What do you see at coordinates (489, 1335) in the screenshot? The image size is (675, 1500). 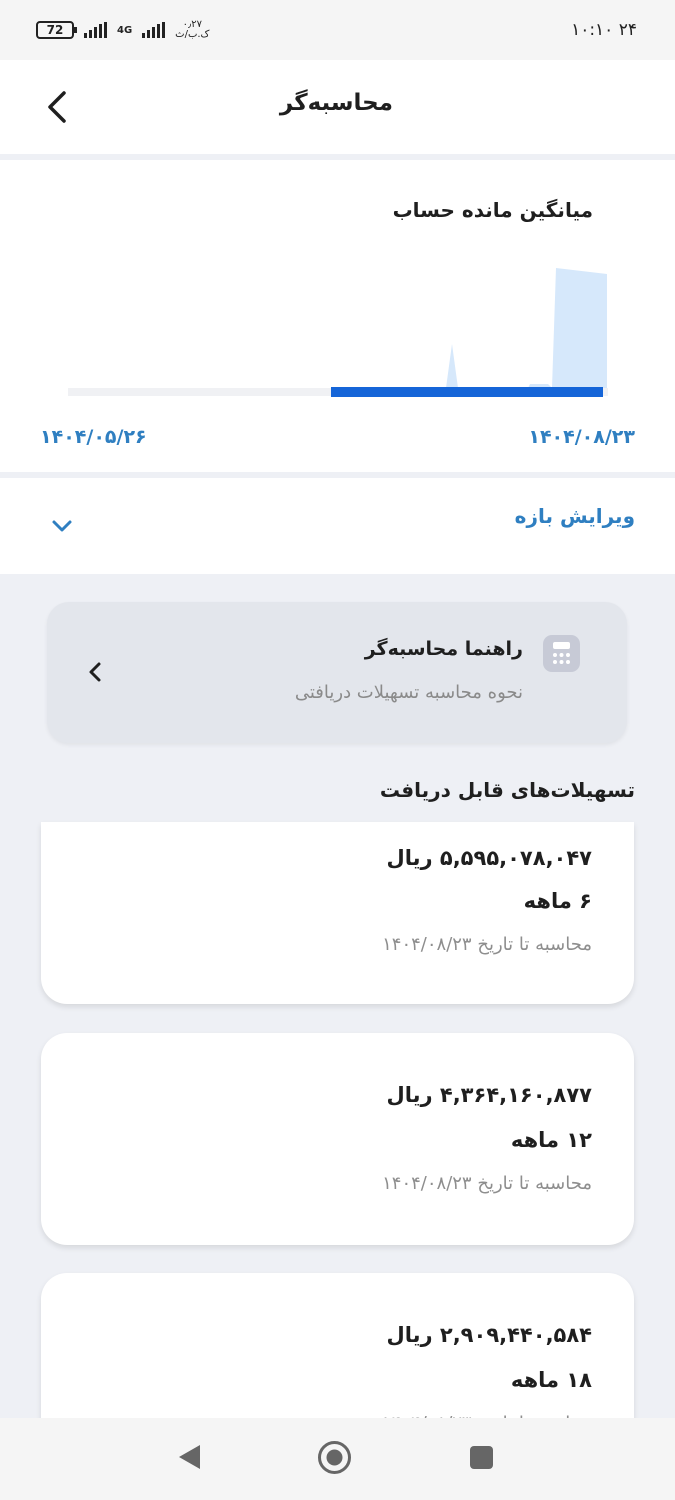 I see `loan-amount: ۲,۹۰۹,۴۴۰,۵۸۴ ریال` at bounding box center [489, 1335].